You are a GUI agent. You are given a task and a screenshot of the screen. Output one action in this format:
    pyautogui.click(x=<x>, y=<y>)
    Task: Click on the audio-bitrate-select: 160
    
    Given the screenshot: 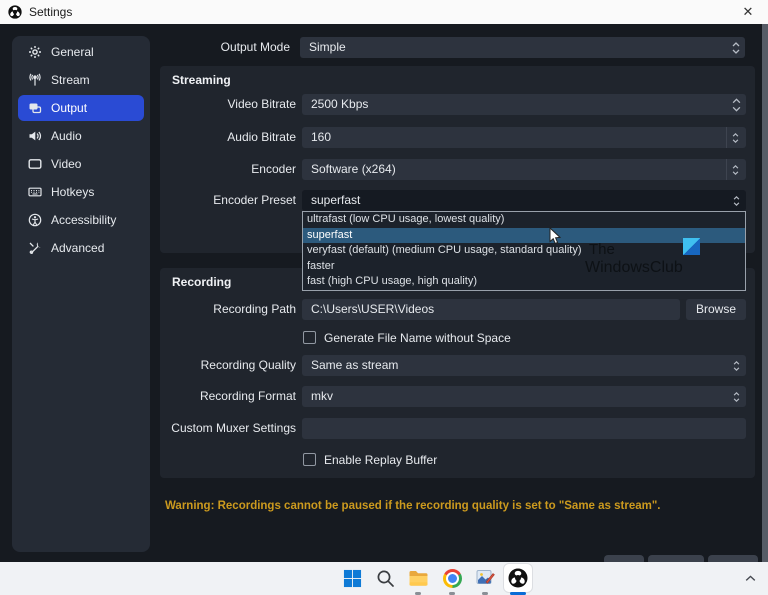 What is the action you would take?
    pyautogui.click(x=524, y=137)
    